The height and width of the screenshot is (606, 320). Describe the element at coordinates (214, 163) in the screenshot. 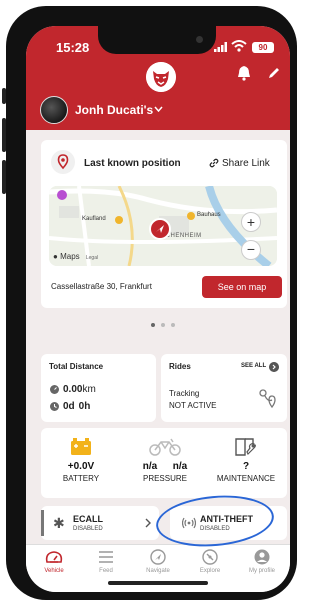

I see `link-icon` at that location.